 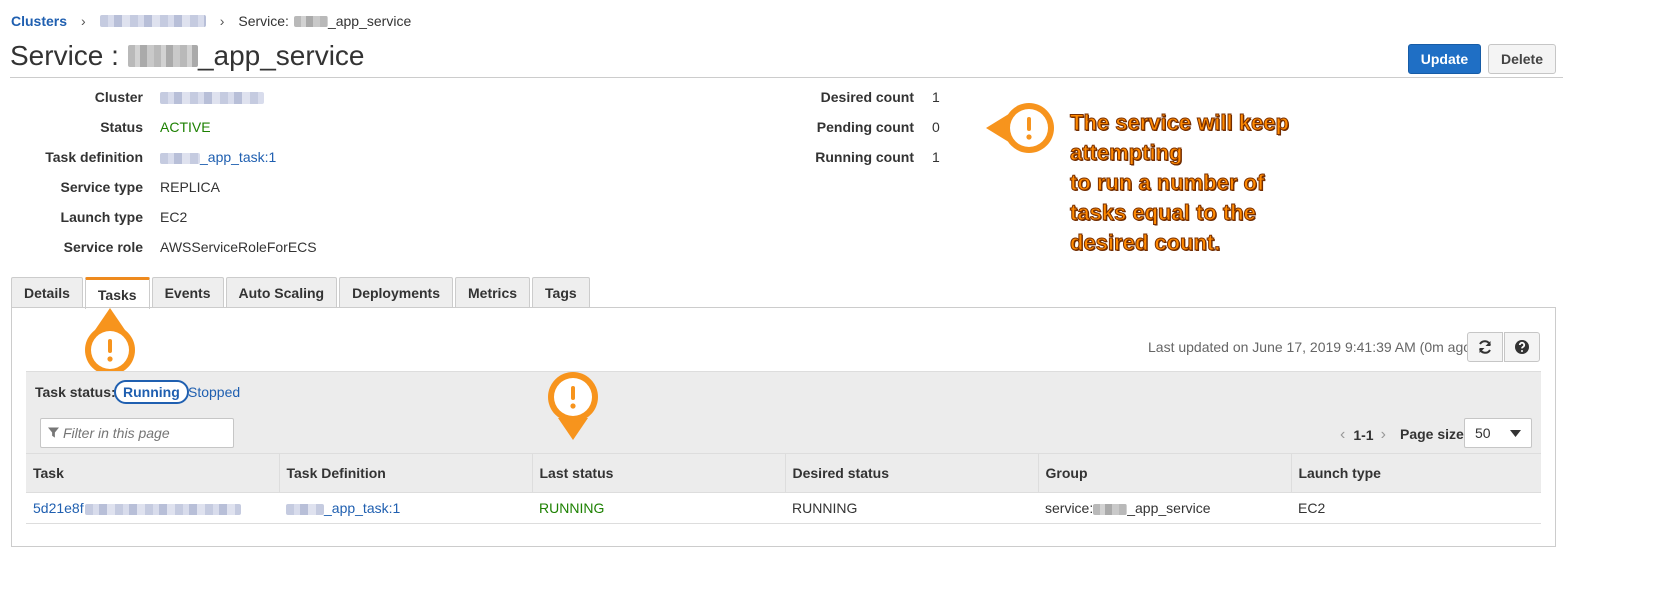 What do you see at coordinates (151, 392) in the screenshot?
I see `status-running-toggle: Running` at bounding box center [151, 392].